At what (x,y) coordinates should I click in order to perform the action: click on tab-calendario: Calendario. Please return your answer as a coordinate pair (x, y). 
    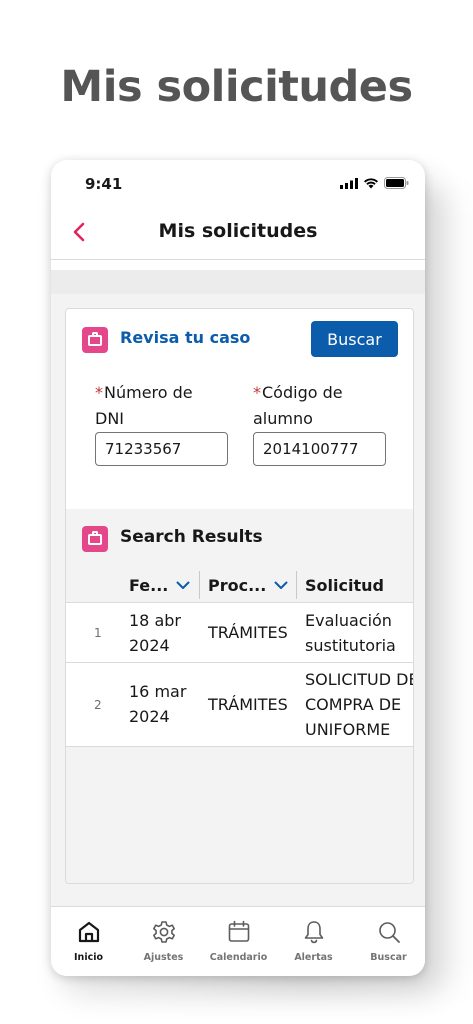
    Looking at the image, I should click on (238, 941).